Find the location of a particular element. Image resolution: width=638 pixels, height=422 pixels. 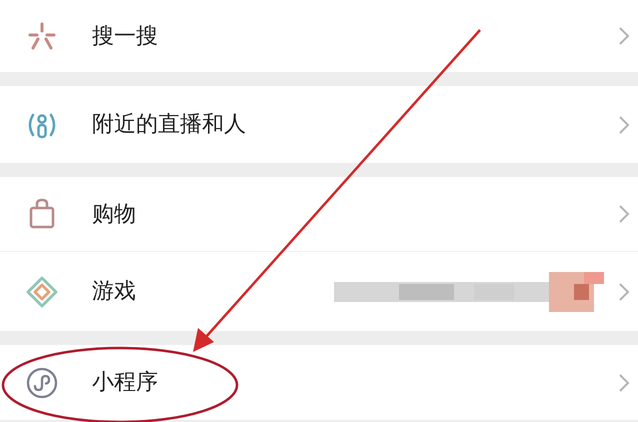

menu-item-label: 附近的直播和人 is located at coordinates (169, 124).